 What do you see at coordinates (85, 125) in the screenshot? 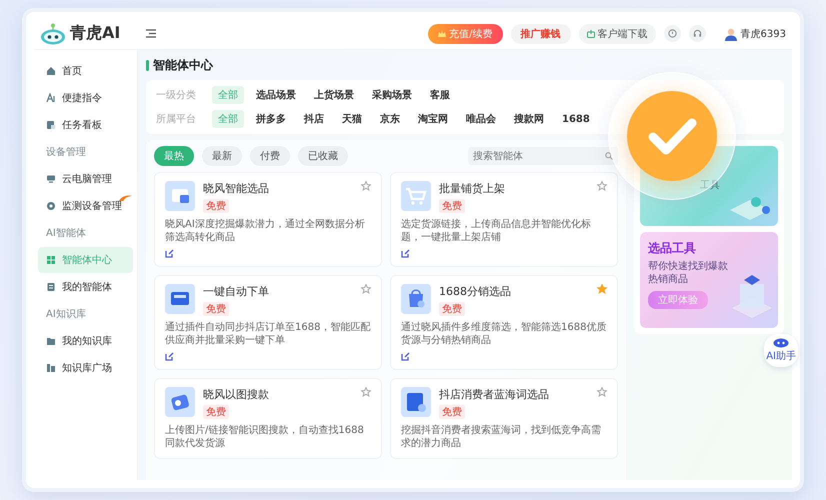
I see `sidebar-item: 任务看板` at bounding box center [85, 125].